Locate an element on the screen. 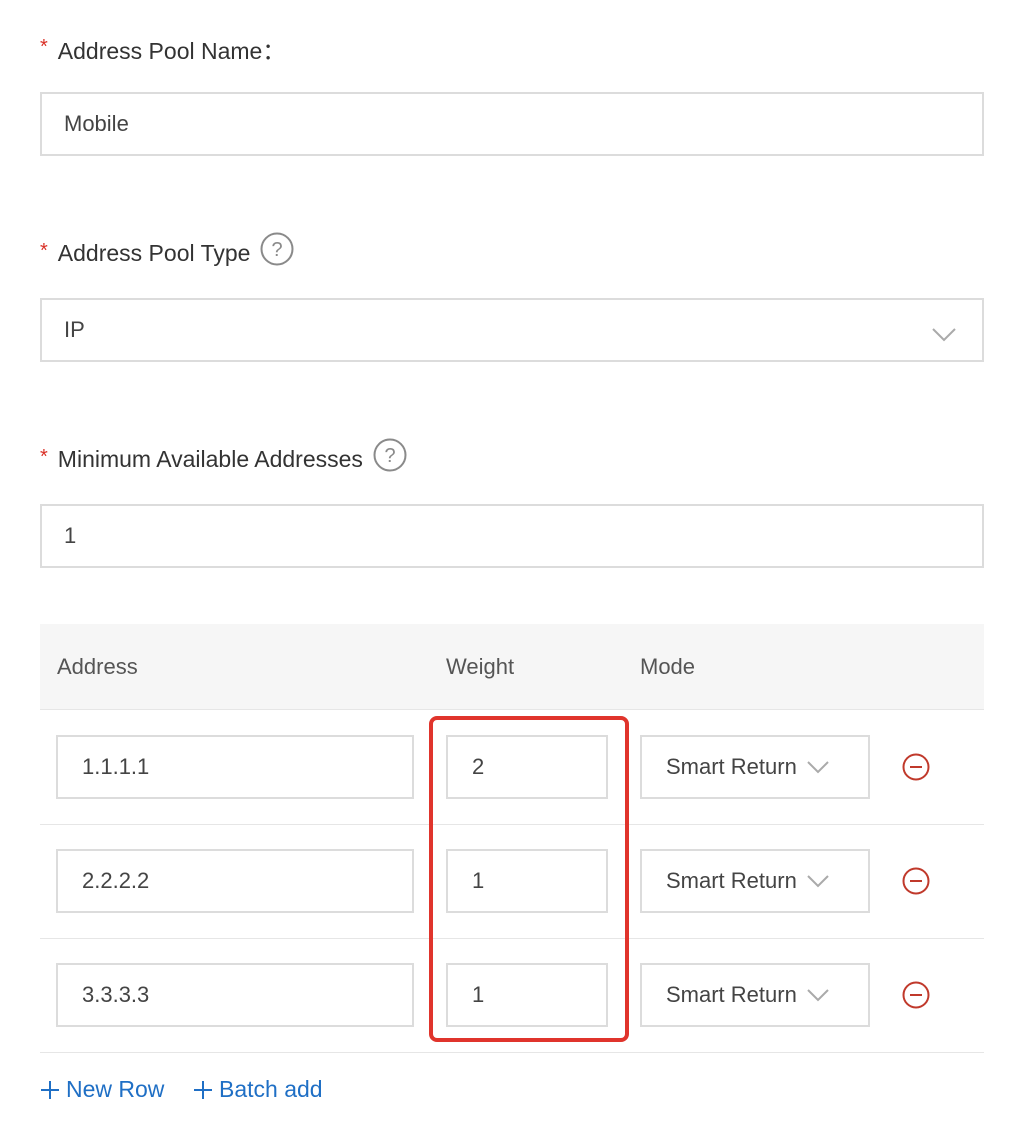 Image resolution: width=1020 pixels, height=1144 pixels. min-addresses-value: 1 is located at coordinates (70, 535).